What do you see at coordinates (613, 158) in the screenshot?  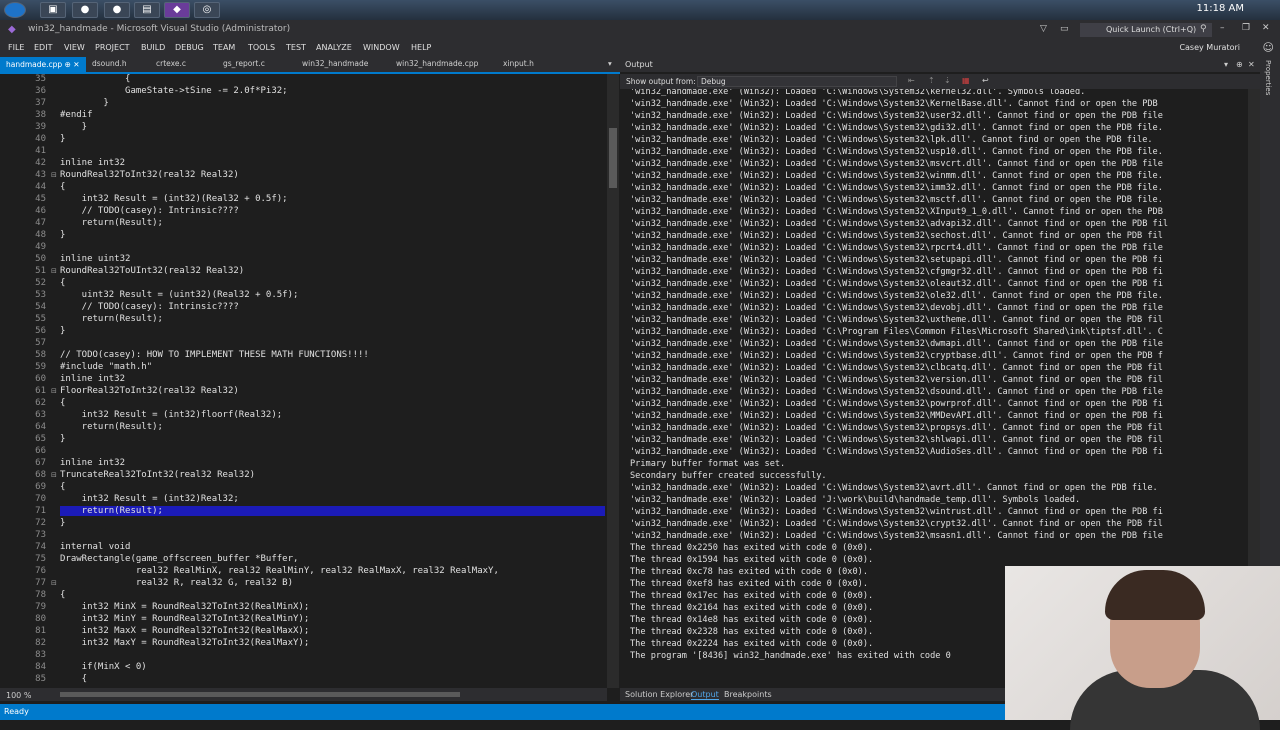 I see `editor-scroll-thumb` at bounding box center [613, 158].